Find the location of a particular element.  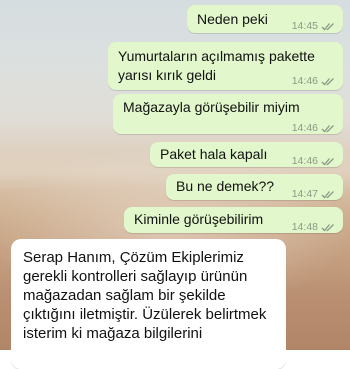

outgoing-message: Mağazayla görüşebilir miyim 14:46 is located at coordinates (228, 114).